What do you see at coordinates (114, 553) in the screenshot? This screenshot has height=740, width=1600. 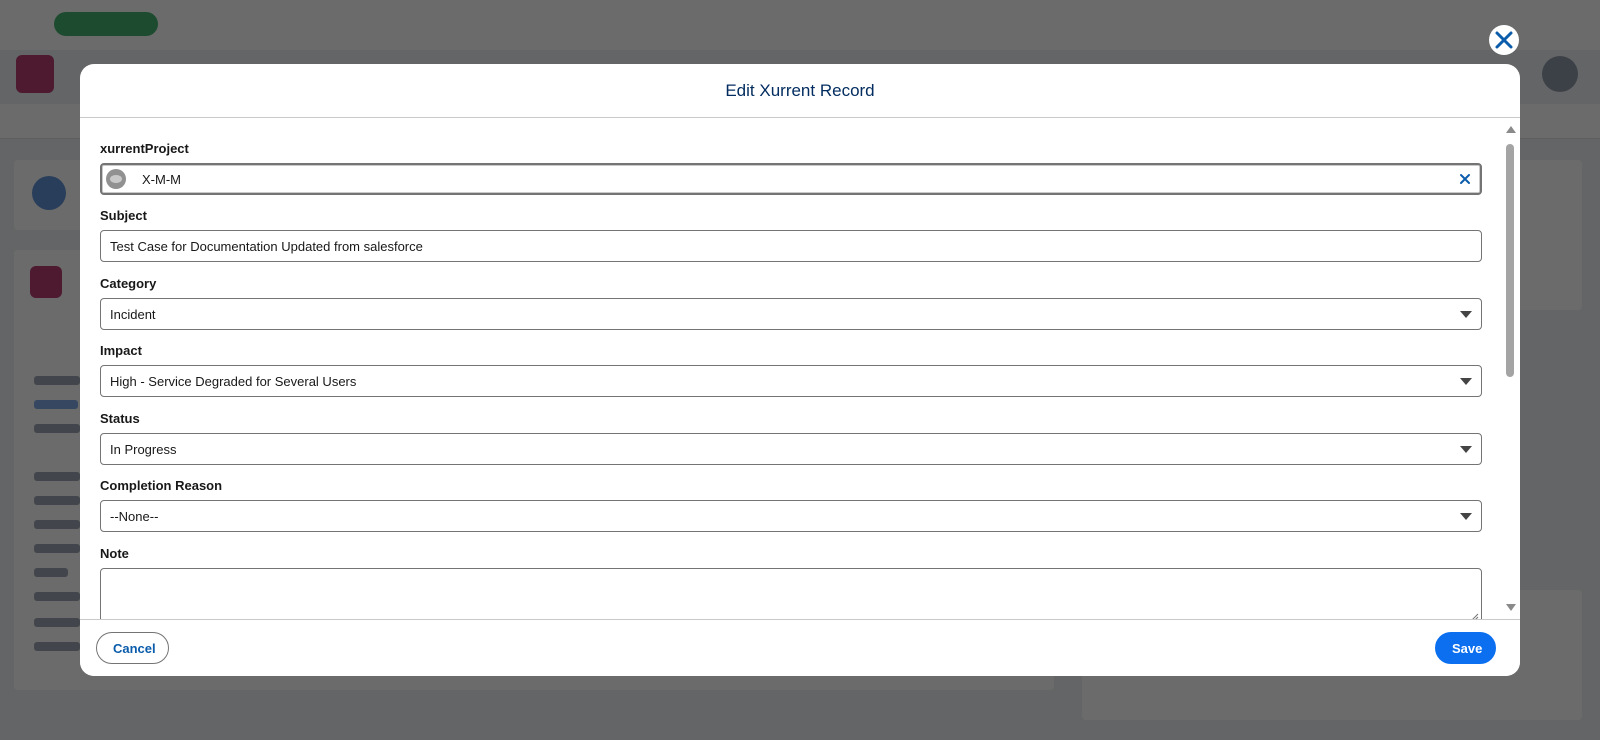 I see `note-label: Note` at bounding box center [114, 553].